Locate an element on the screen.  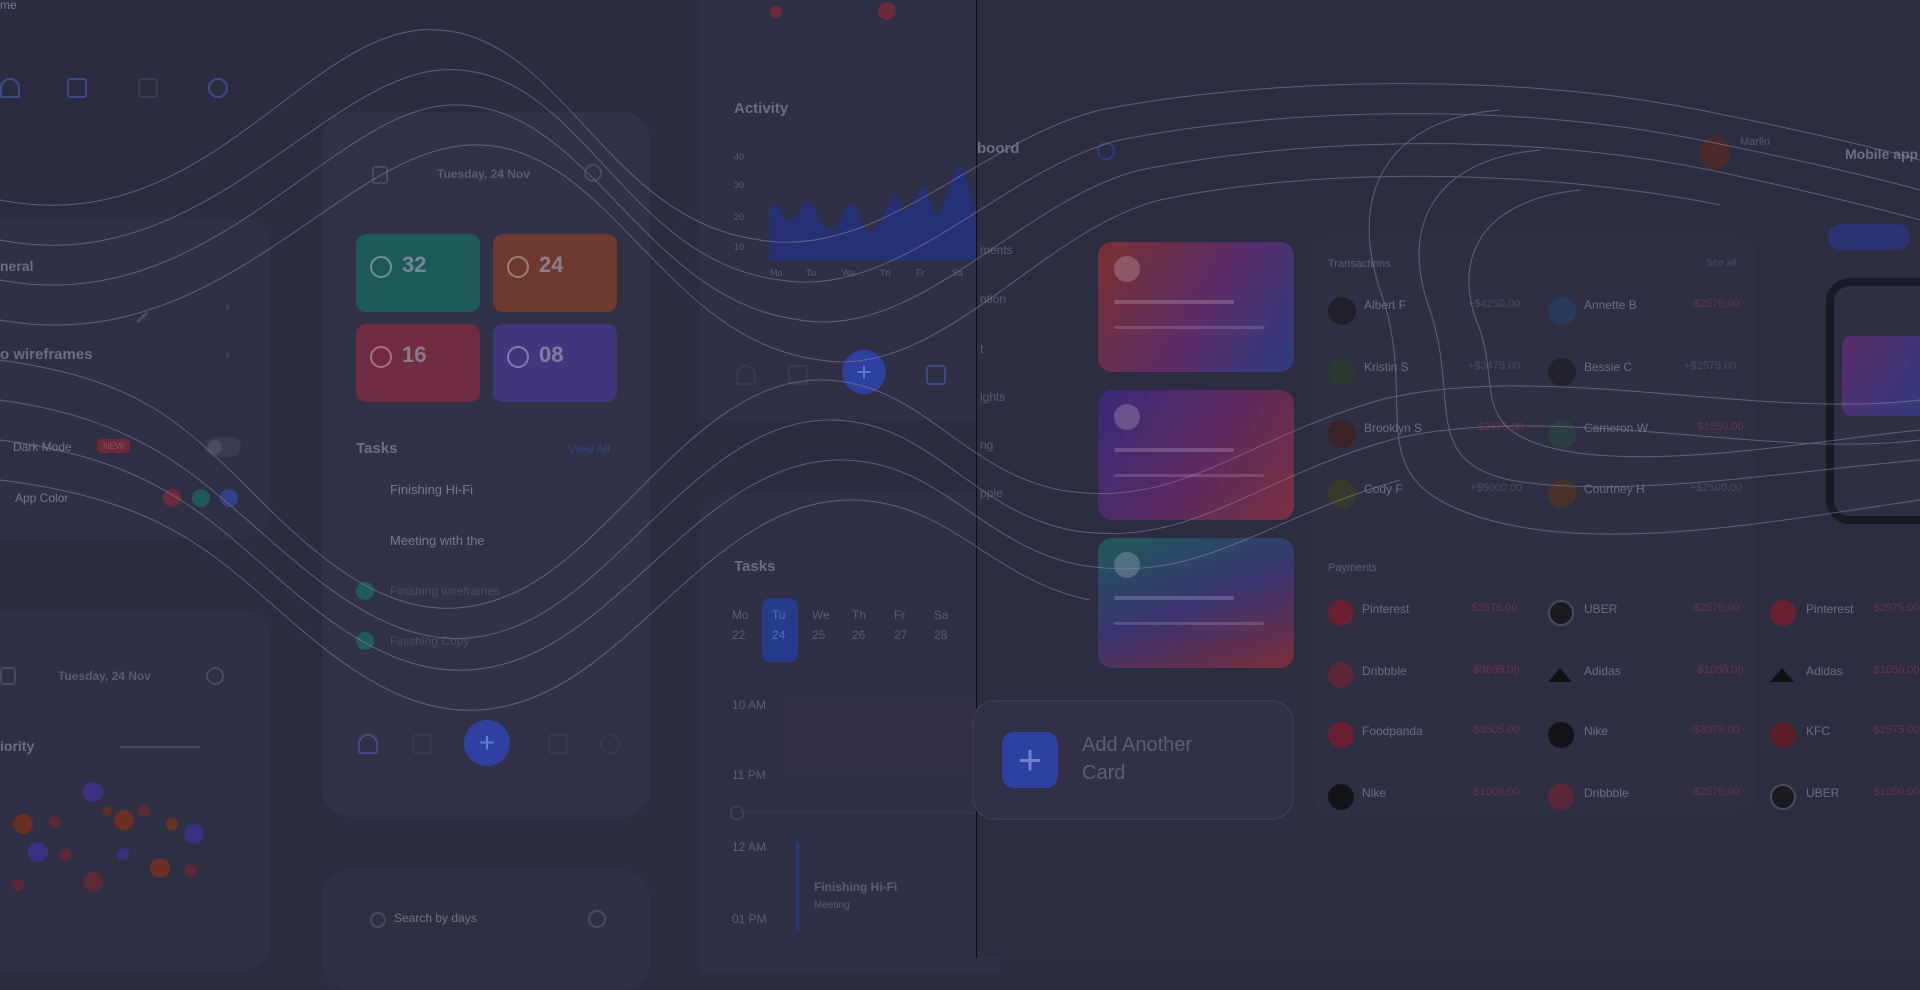
transaction-name: Annette B is located at coordinates (1610, 305).